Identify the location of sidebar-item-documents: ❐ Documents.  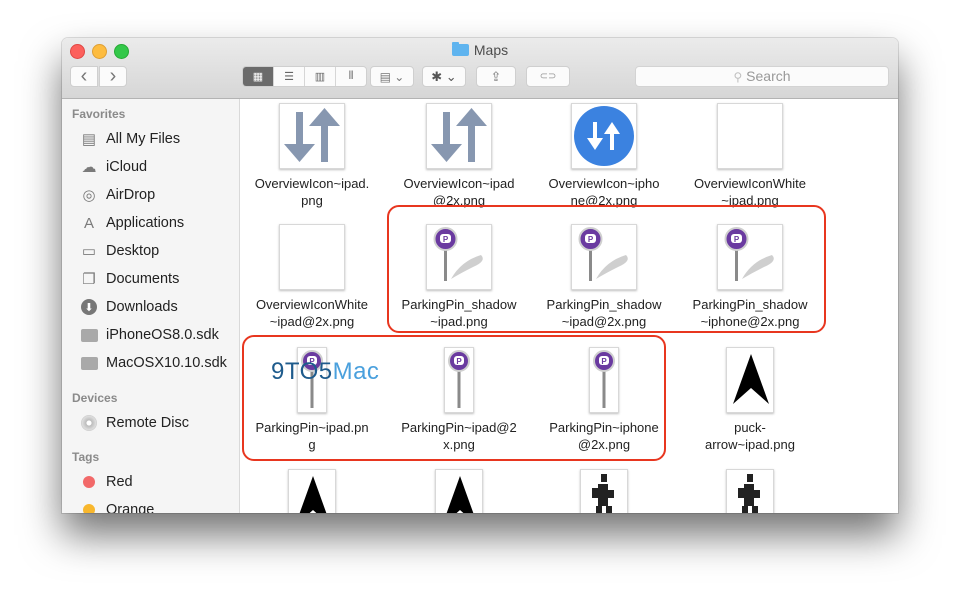
(129, 279).